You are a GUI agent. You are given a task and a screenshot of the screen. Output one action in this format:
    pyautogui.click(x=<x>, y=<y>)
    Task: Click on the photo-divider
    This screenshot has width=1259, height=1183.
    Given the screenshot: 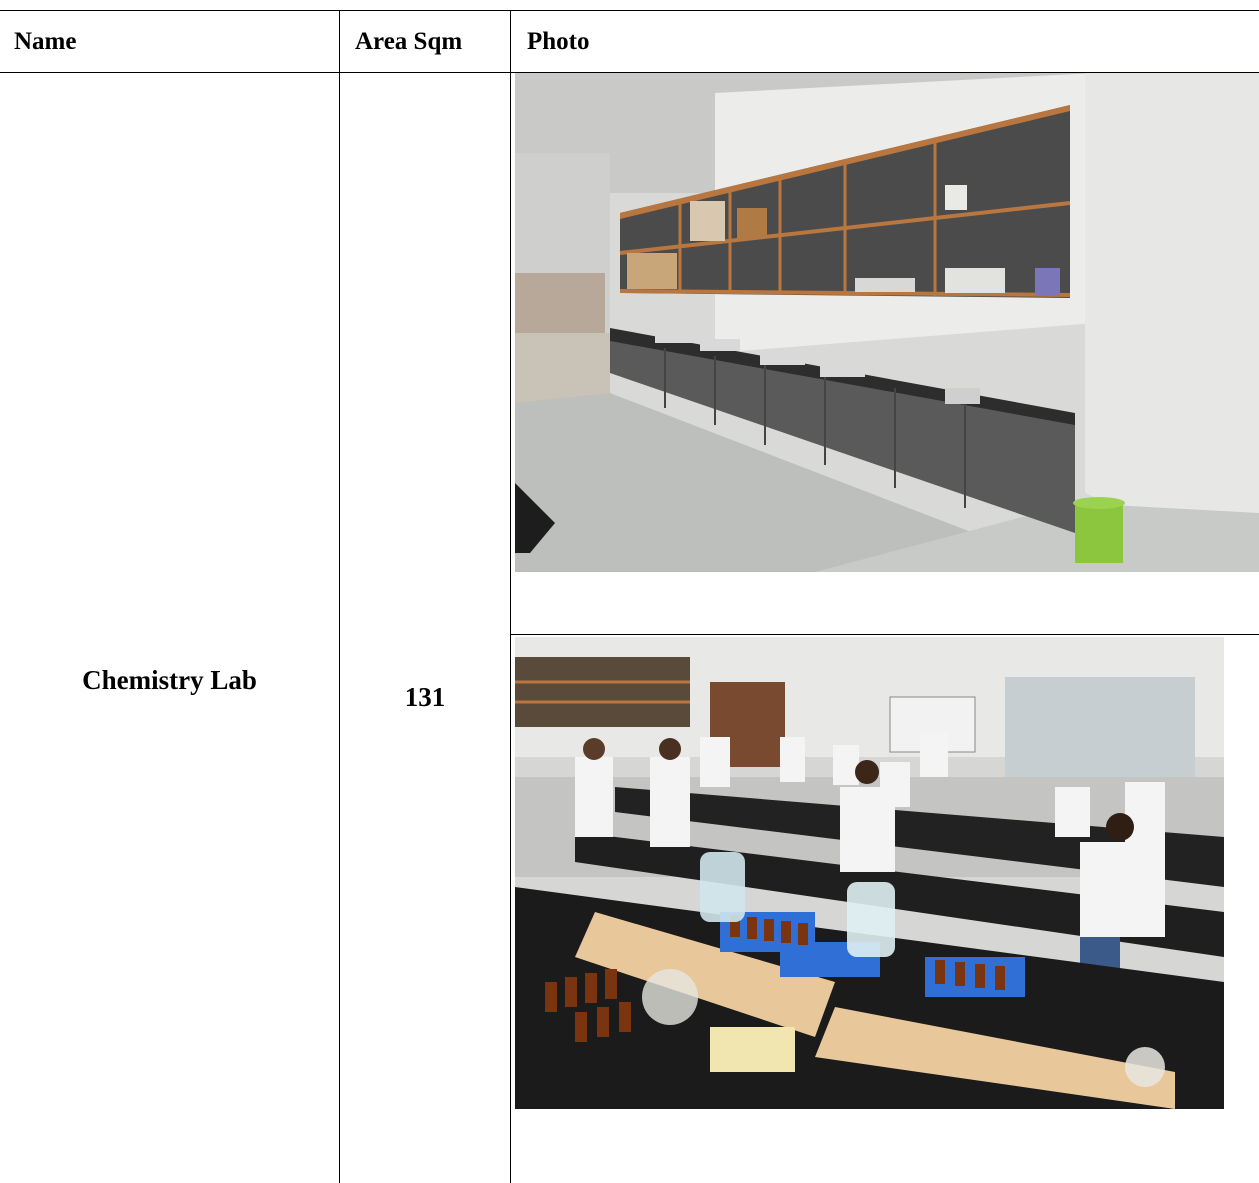 What is the action you would take?
    pyautogui.click(x=885, y=634)
    